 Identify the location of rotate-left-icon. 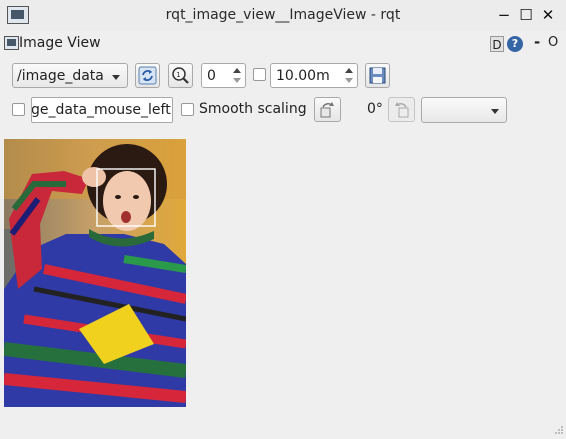
(327, 110).